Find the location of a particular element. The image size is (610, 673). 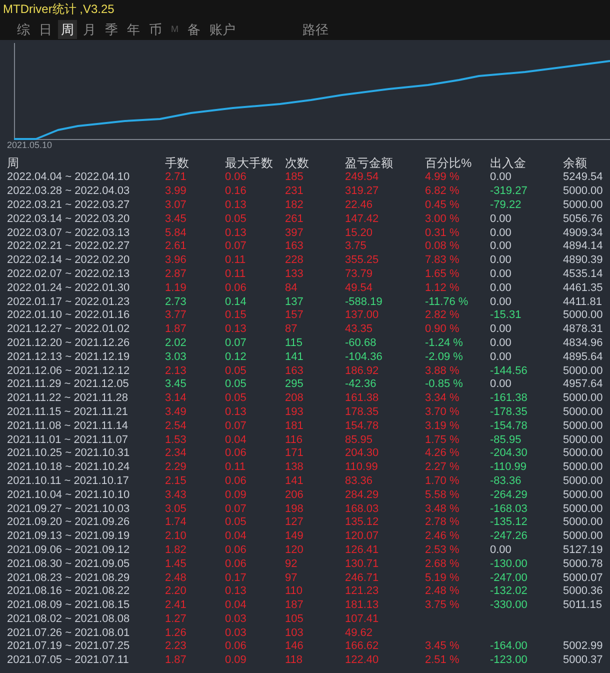

tab: 账户 is located at coordinates (222, 29).